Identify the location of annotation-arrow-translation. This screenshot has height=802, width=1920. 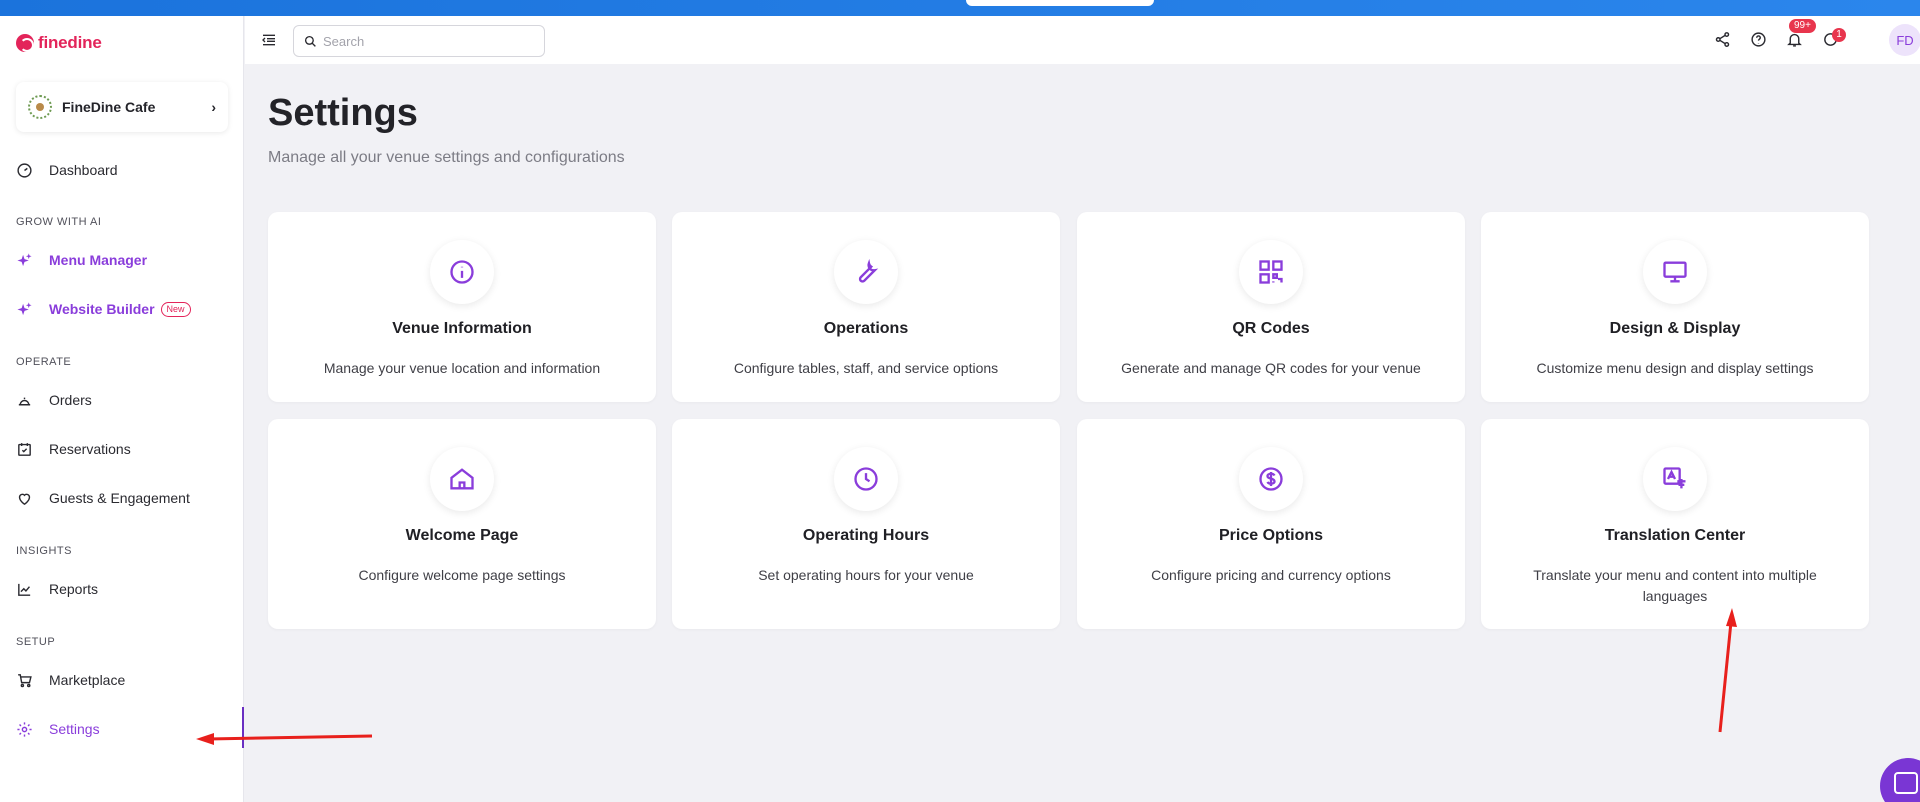
(1725, 677).